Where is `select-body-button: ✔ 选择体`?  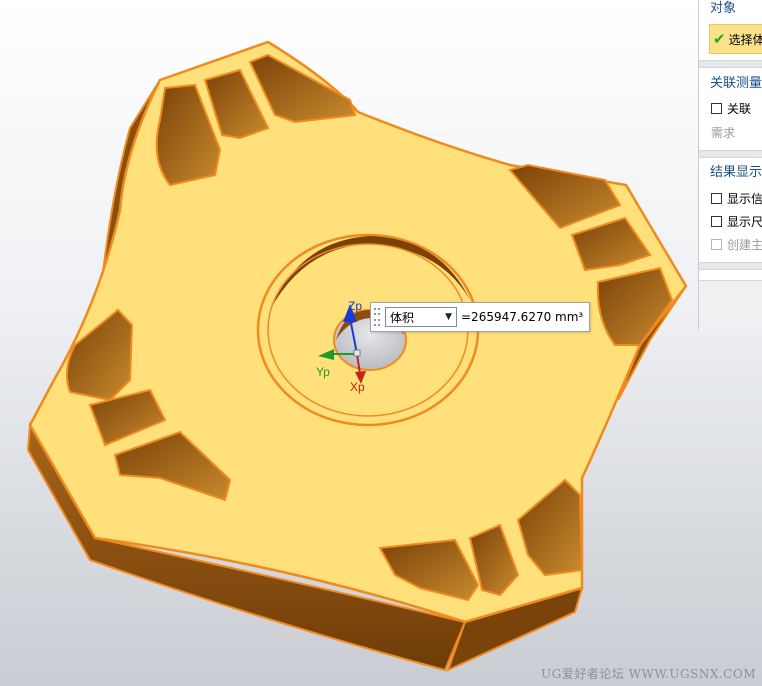
select-body-button: ✔ 选择体 is located at coordinates (735, 39).